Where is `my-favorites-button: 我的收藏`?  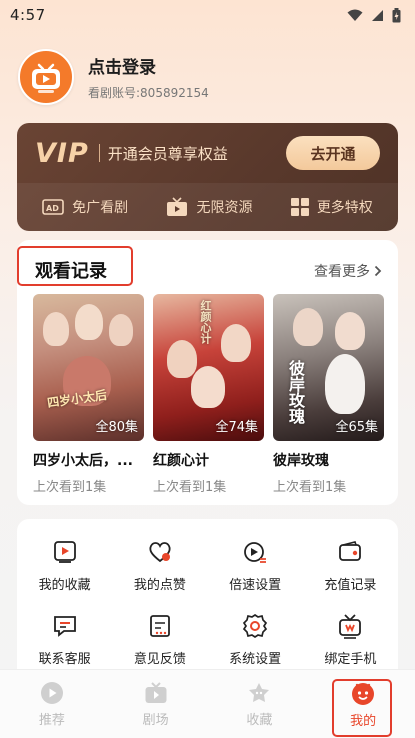
my-favorites-button: 我的收藏 is located at coordinates (64, 565).